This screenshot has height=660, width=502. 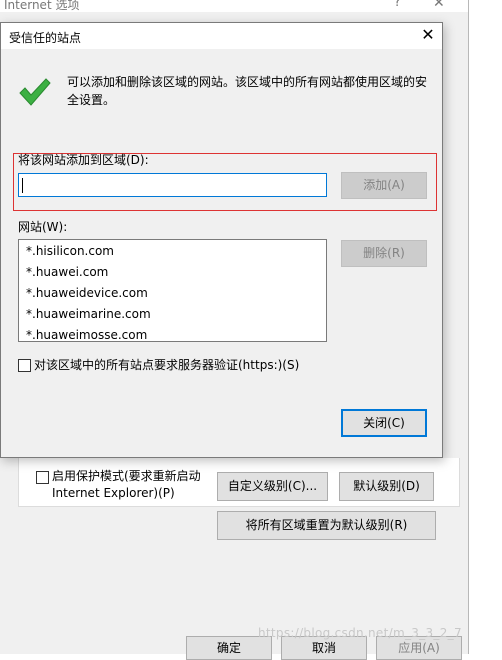 I want to click on list-item: *.huaweidevice.com, so click(x=87, y=293).